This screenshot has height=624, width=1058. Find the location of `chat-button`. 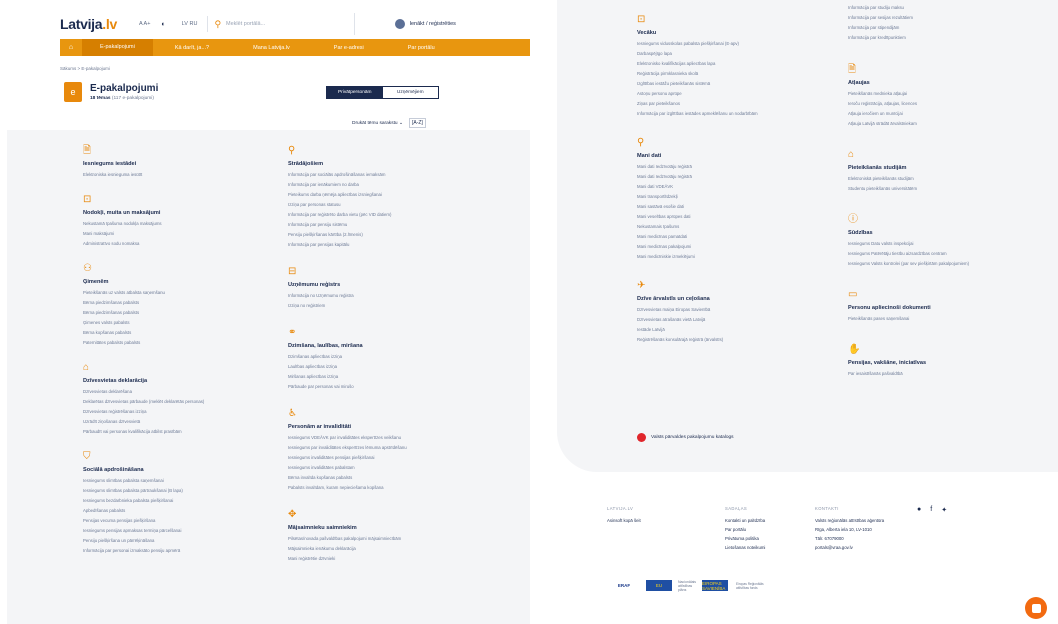

chat-button is located at coordinates (1036, 608).